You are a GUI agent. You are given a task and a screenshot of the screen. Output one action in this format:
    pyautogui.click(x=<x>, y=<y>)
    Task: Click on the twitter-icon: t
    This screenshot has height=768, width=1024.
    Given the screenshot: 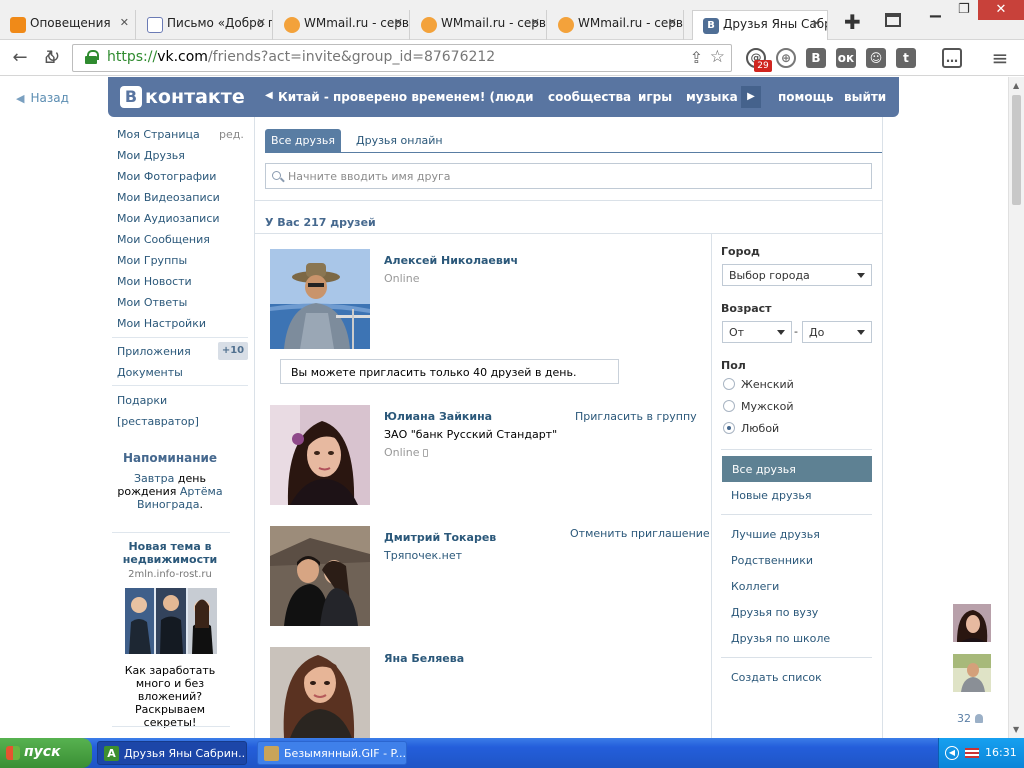 What is the action you would take?
    pyautogui.click(x=906, y=58)
    